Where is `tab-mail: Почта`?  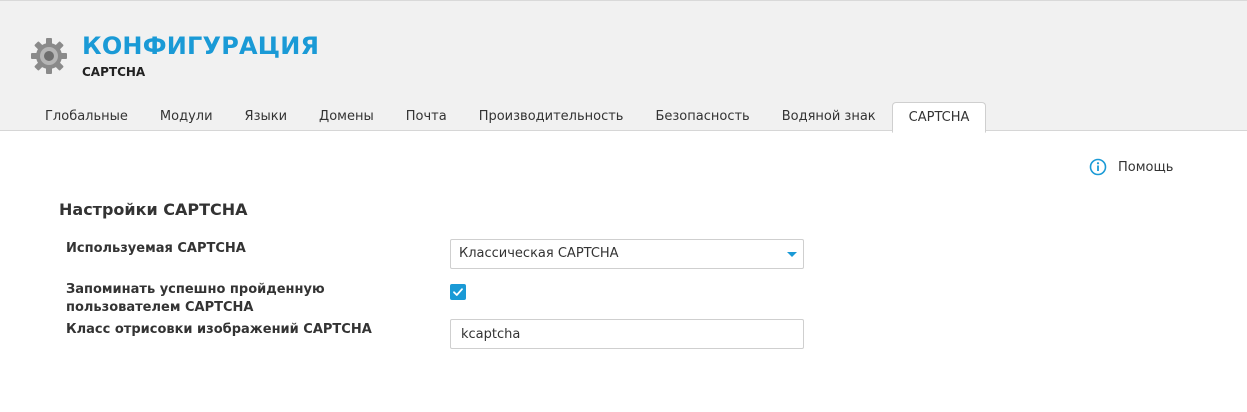
tab-mail: Почта is located at coordinates (426, 117).